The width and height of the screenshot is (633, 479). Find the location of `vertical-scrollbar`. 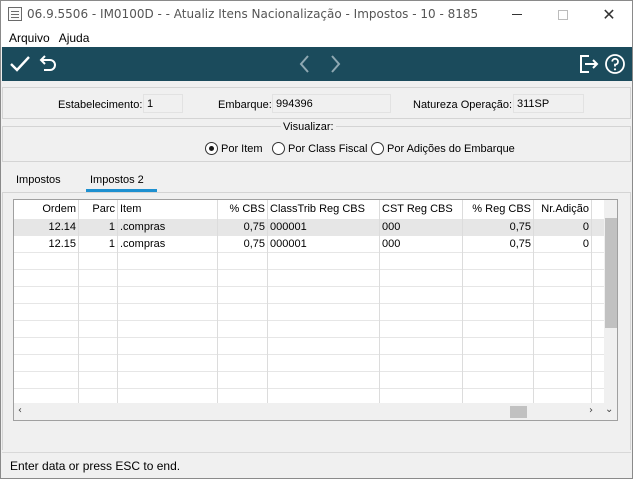

vertical-scrollbar is located at coordinates (610, 303).